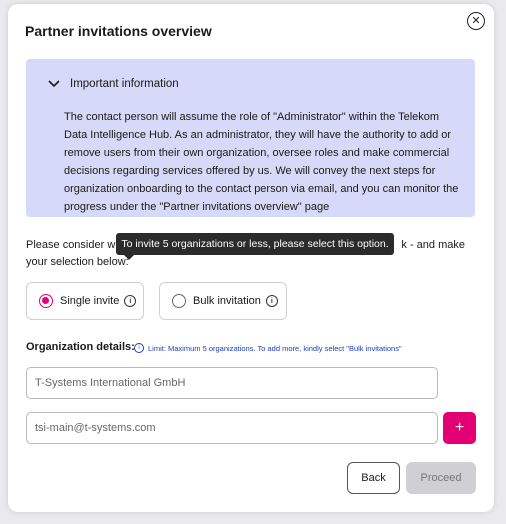 The width and height of the screenshot is (506, 524). What do you see at coordinates (46, 301) in the screenshot?
I see `single-invite-radio` at bounding box center [46, 301].